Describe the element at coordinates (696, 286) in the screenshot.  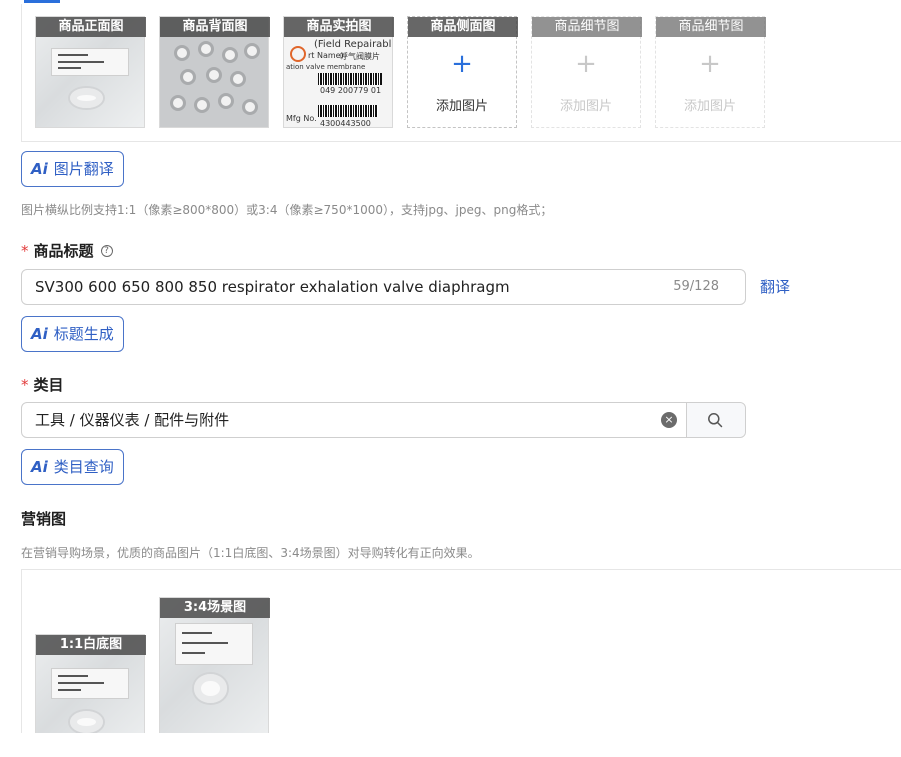
I see `title-char-counter: 59/128` at that location.